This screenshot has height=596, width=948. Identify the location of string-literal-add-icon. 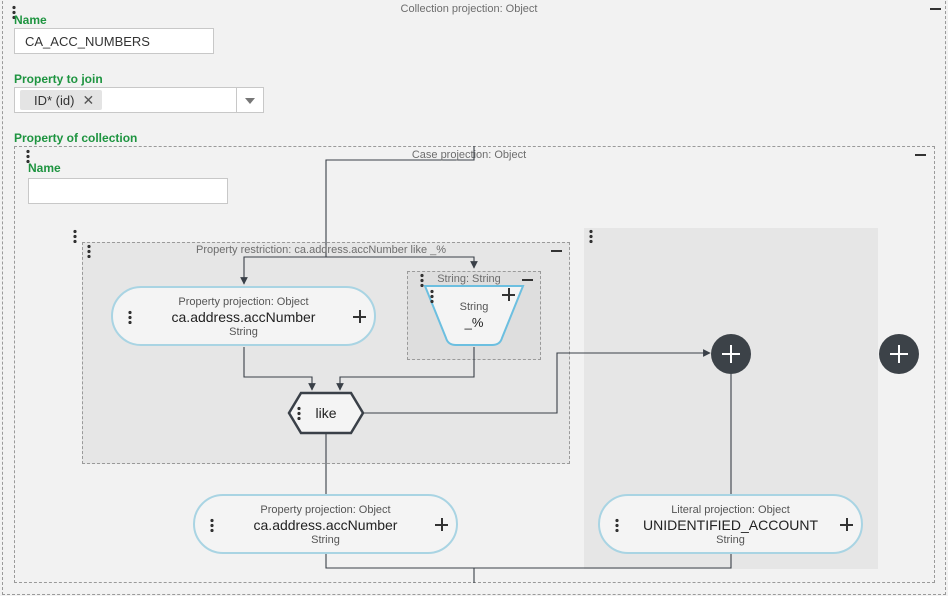
(508, 294).